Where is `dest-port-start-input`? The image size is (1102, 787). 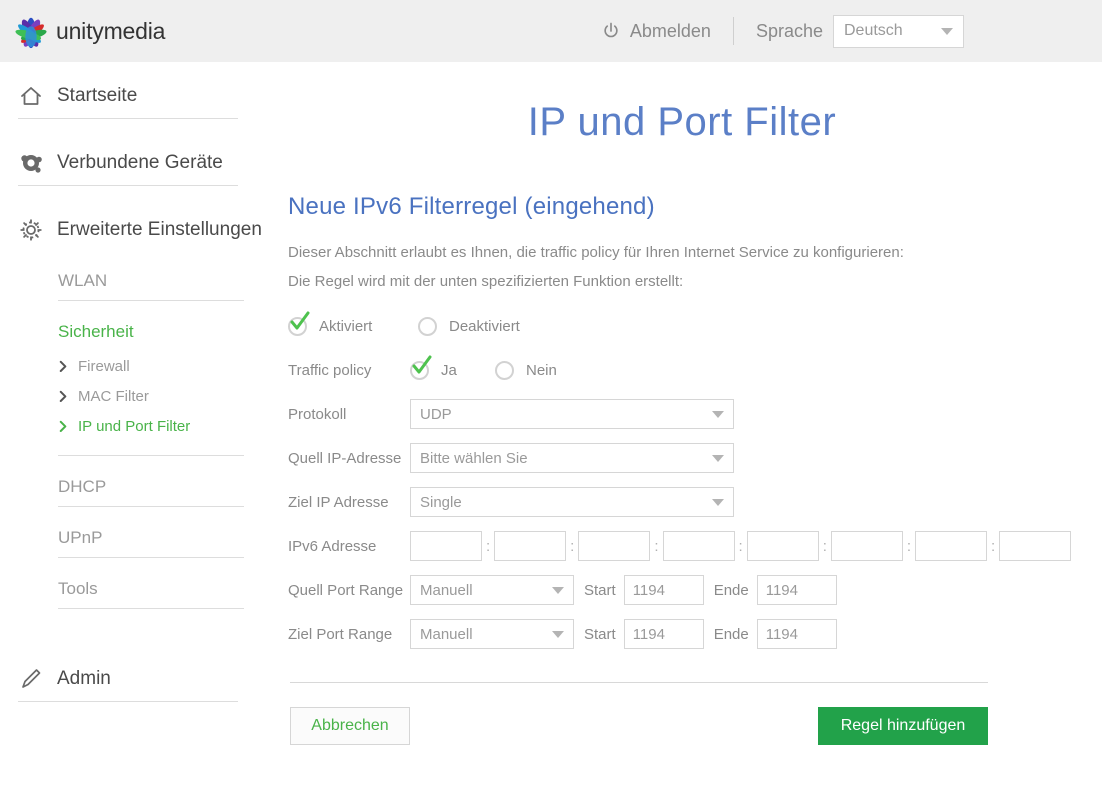 dest-port-start-input is located at coordinates (663, 634).